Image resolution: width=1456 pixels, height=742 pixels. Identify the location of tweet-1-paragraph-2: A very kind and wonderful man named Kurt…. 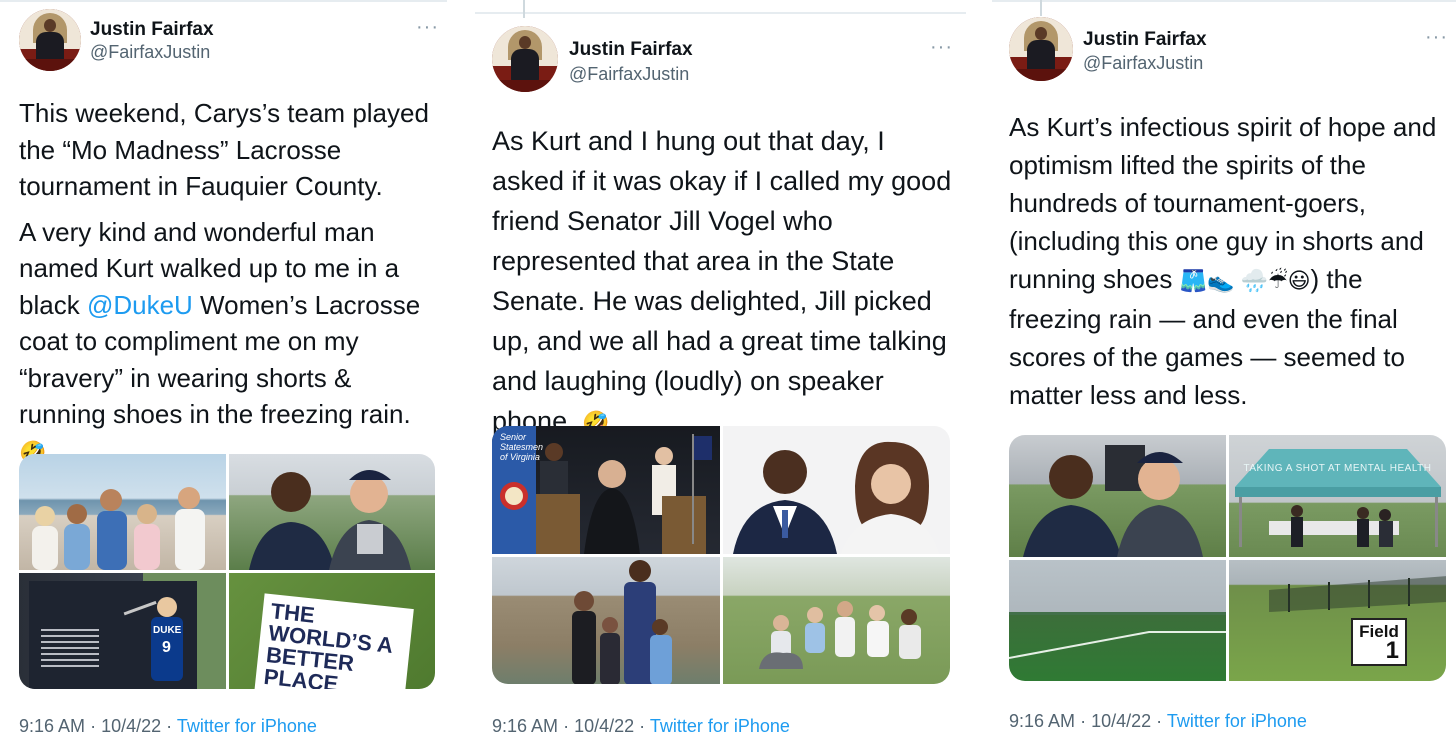
(231, 343).